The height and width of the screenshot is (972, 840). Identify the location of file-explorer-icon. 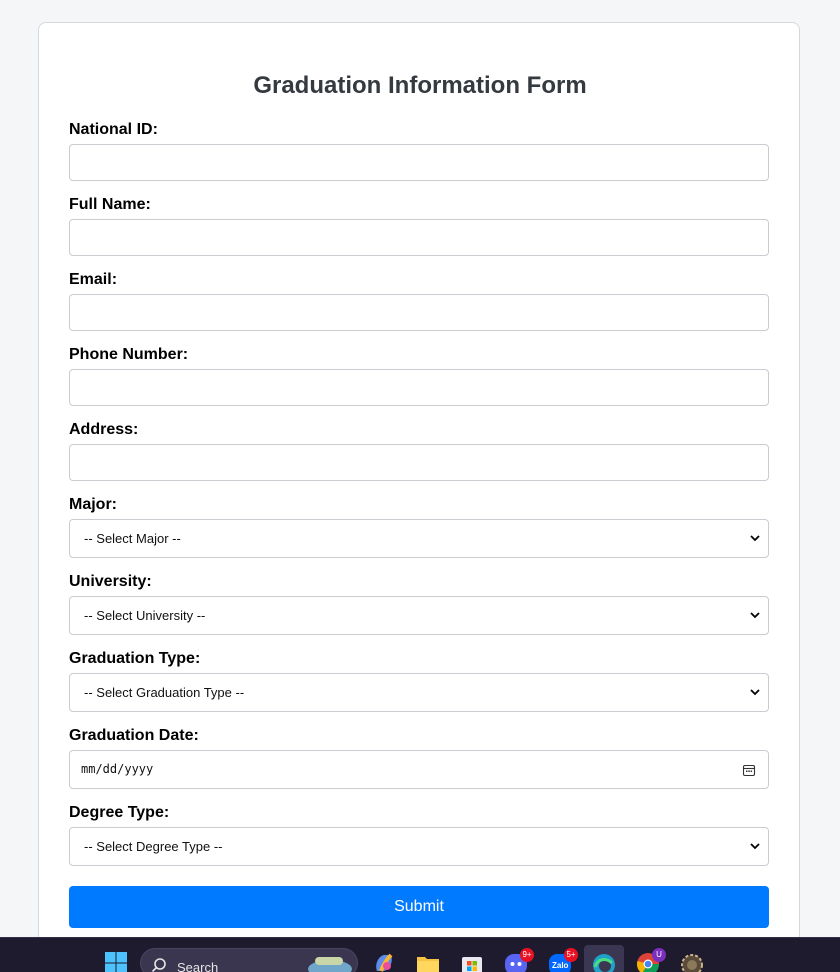
(428, 961).